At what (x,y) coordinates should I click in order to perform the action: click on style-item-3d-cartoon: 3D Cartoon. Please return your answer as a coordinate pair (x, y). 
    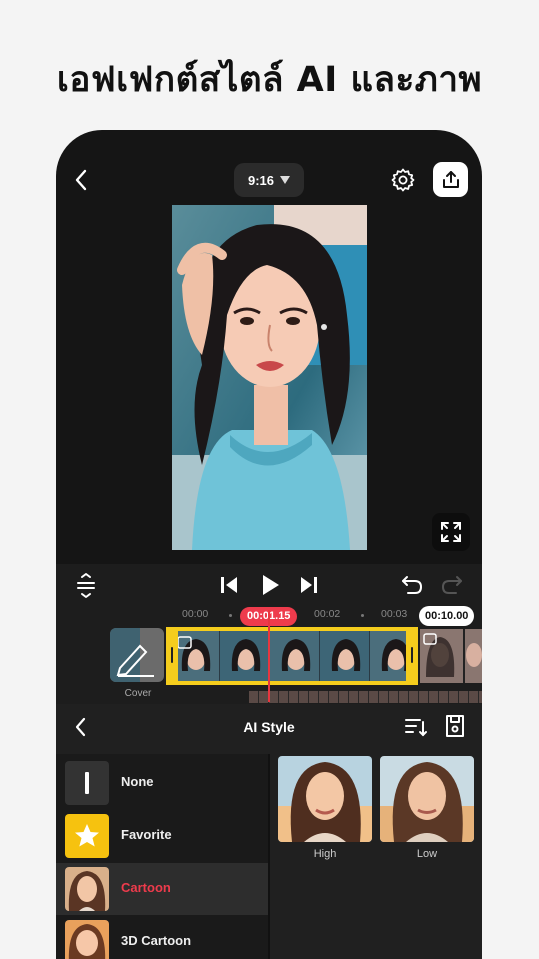
    Looking at the image, I should click on (162, 937).